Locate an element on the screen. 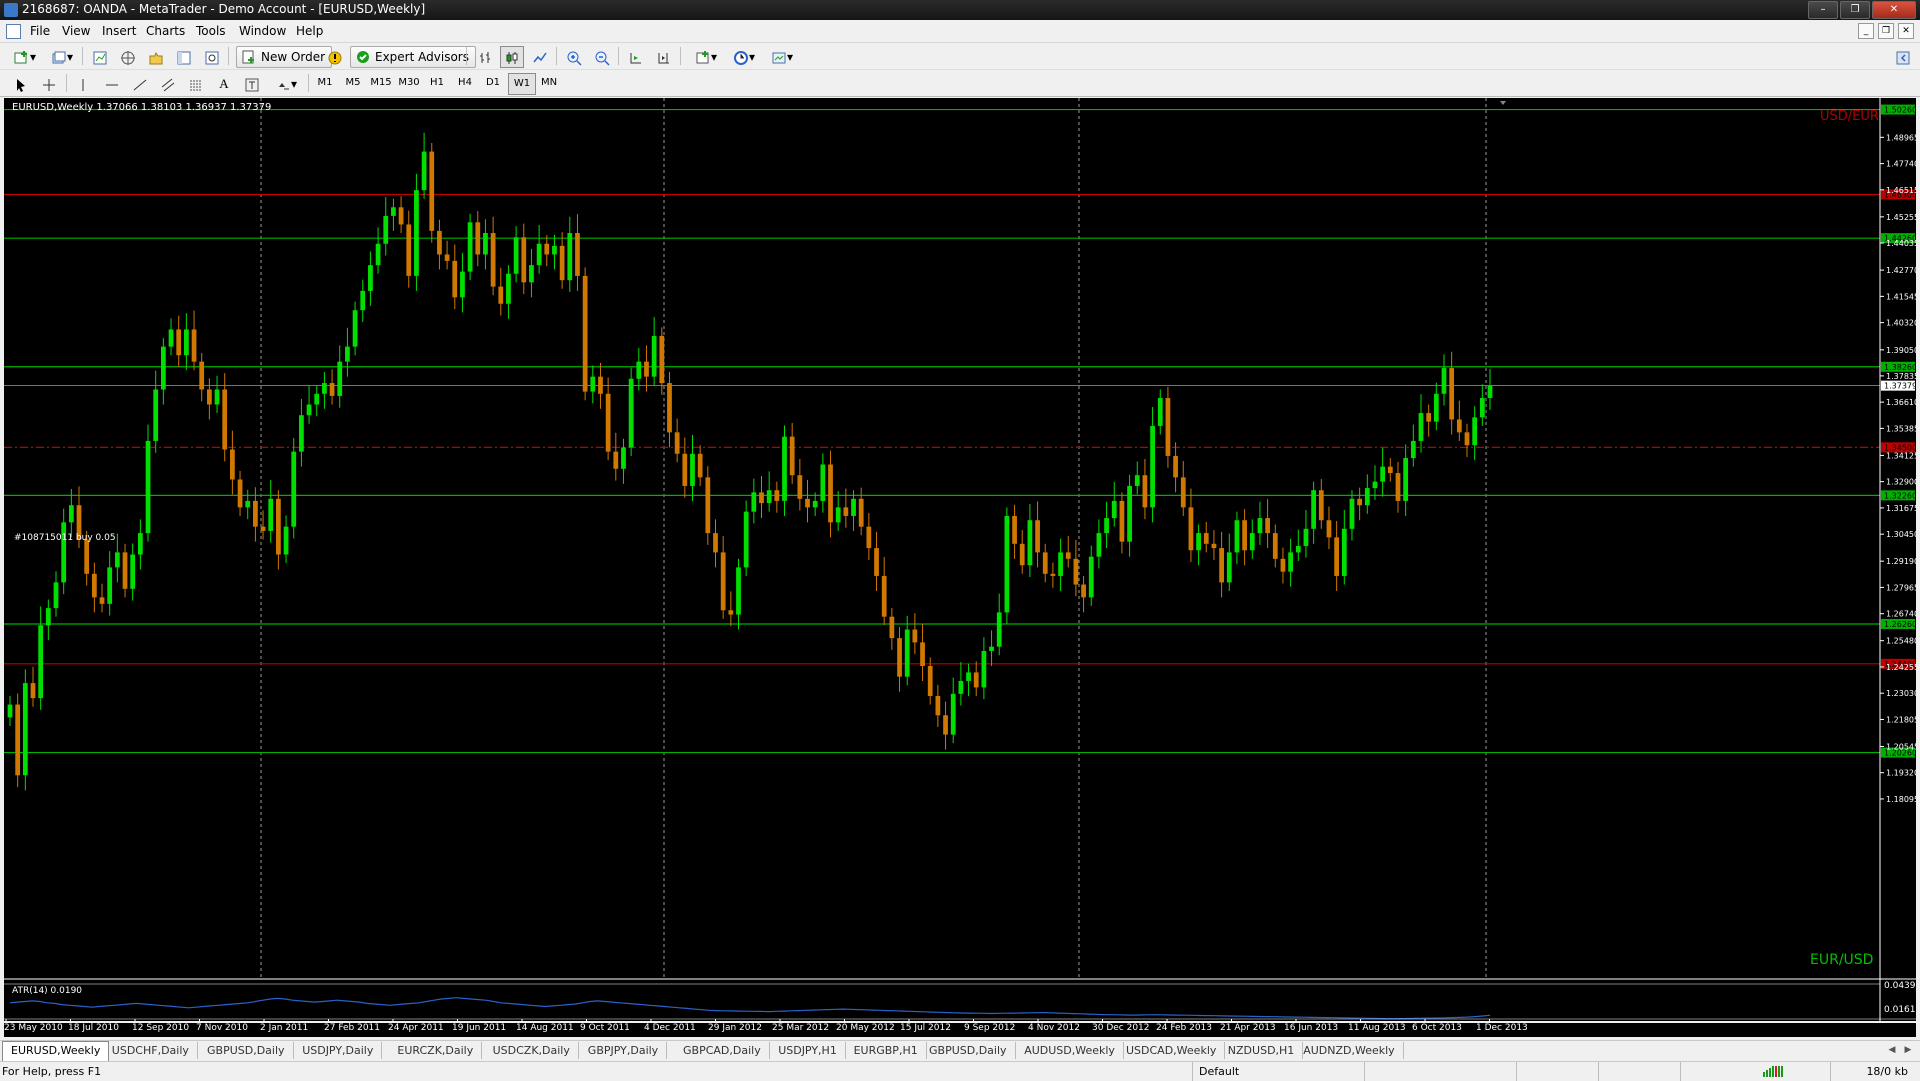  line-chart-icon is located at coordinates (540, 57).